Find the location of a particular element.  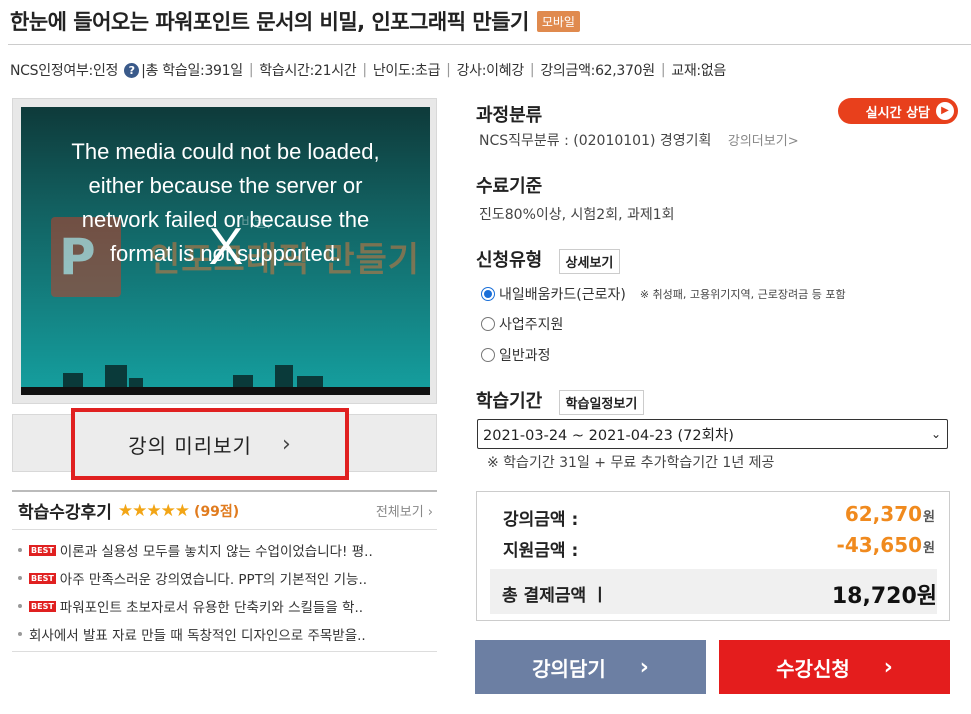

add-to-cart-button: 강의담기 › is located at coordinates (590, 667).